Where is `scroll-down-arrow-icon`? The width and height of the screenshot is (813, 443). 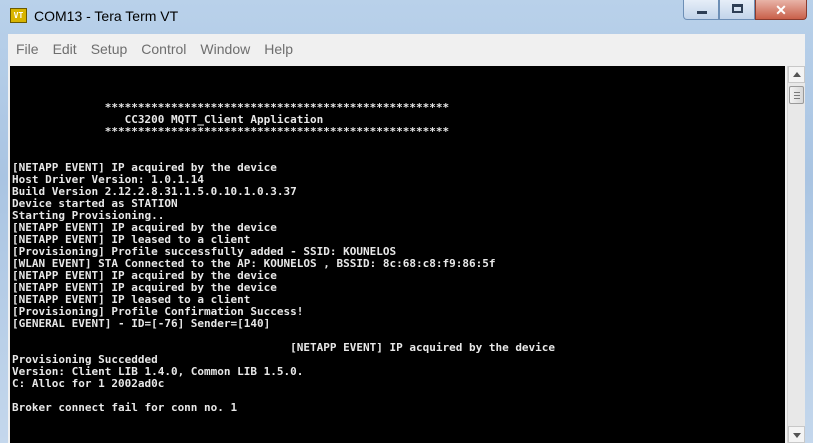
scroll-down-arrow-icon is located at coordinates (796, 434).